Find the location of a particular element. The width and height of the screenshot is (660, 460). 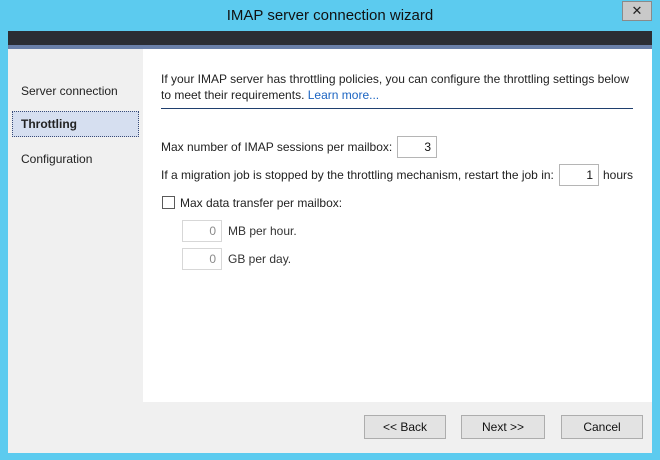

max-transfer-checkbox is located at coordinates (168, 202).